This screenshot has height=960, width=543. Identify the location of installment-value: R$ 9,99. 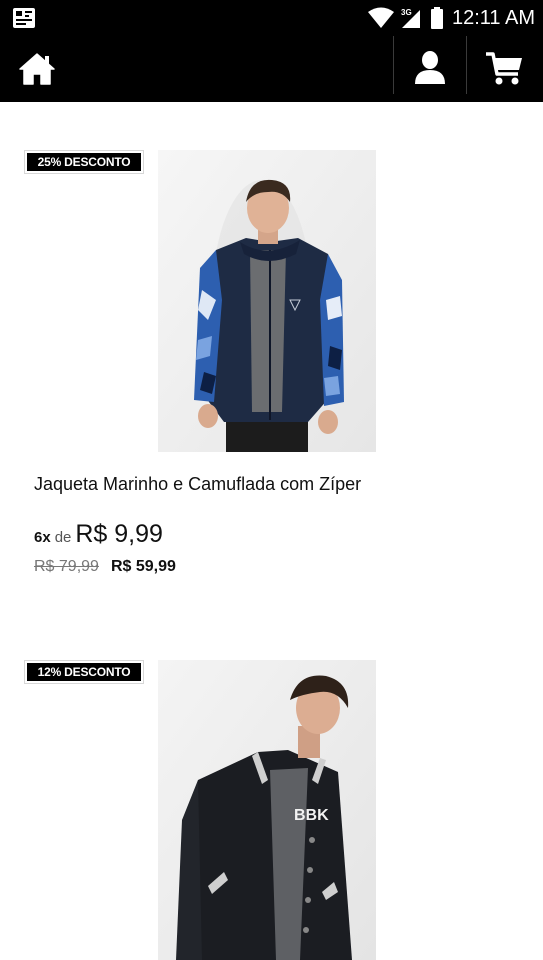
(119, 534).